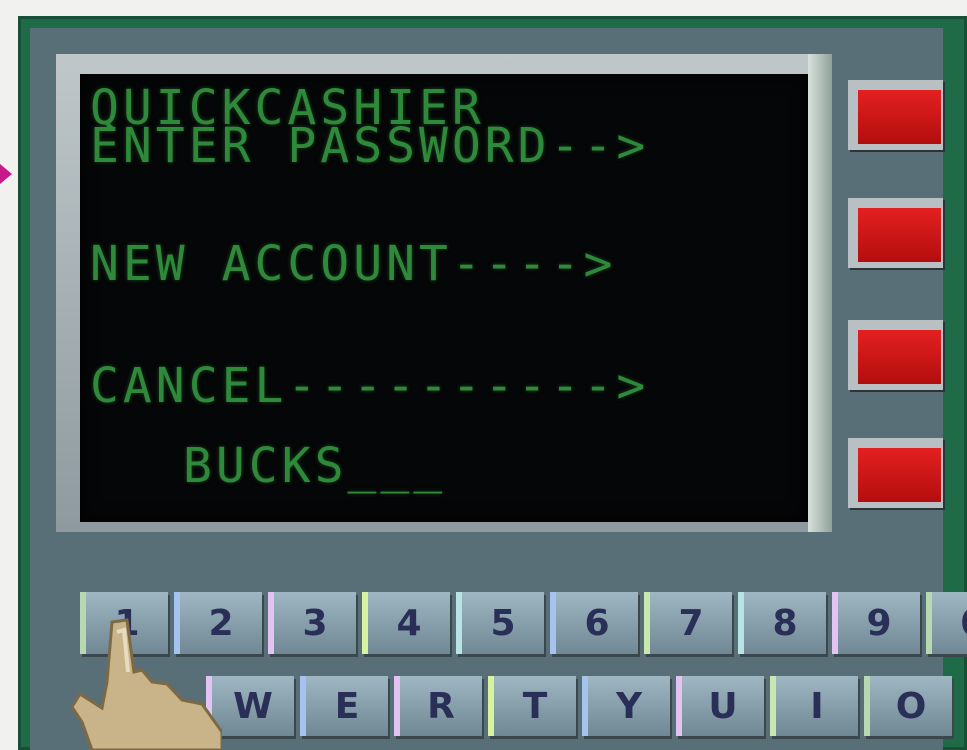  Describe the element at coordinates (438, 706) in the screenshot. I see `key-r: R` at that location.